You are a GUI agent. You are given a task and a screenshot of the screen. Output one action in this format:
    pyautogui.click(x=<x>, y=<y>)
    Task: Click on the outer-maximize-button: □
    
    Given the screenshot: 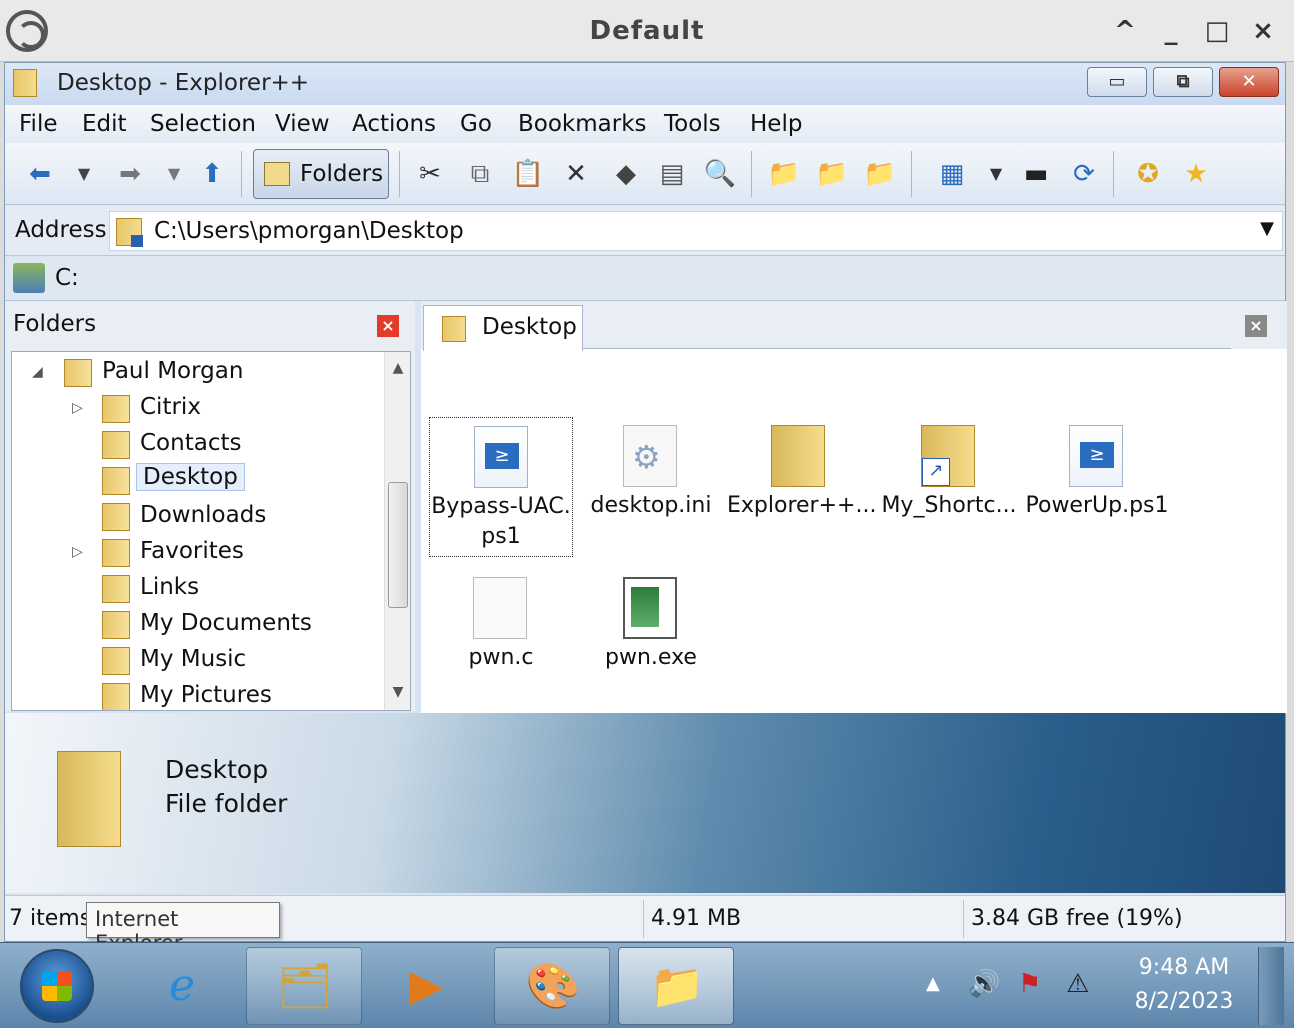 What is the action you would take?
    pyautogui.click(x=1217, y=31)
    